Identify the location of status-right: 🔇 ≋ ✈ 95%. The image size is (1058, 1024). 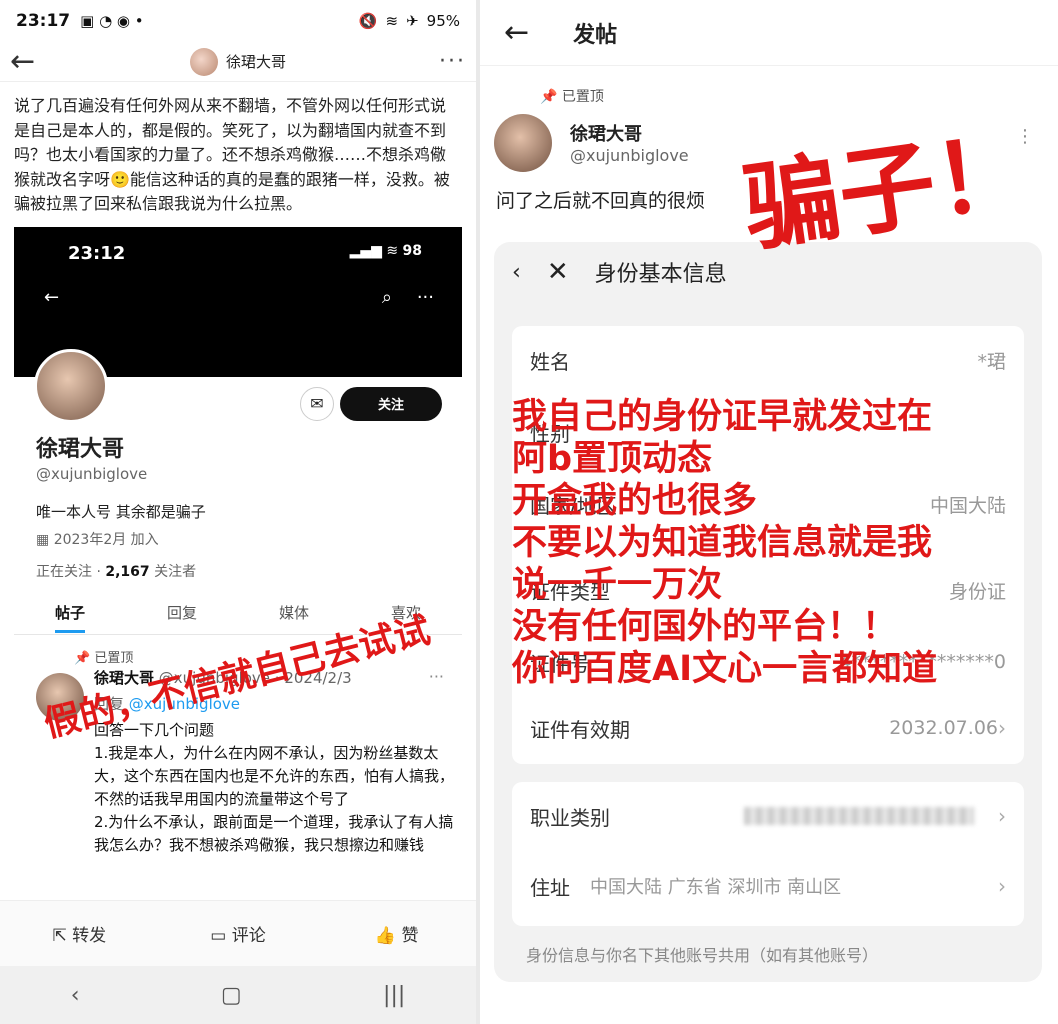
(409, 21).